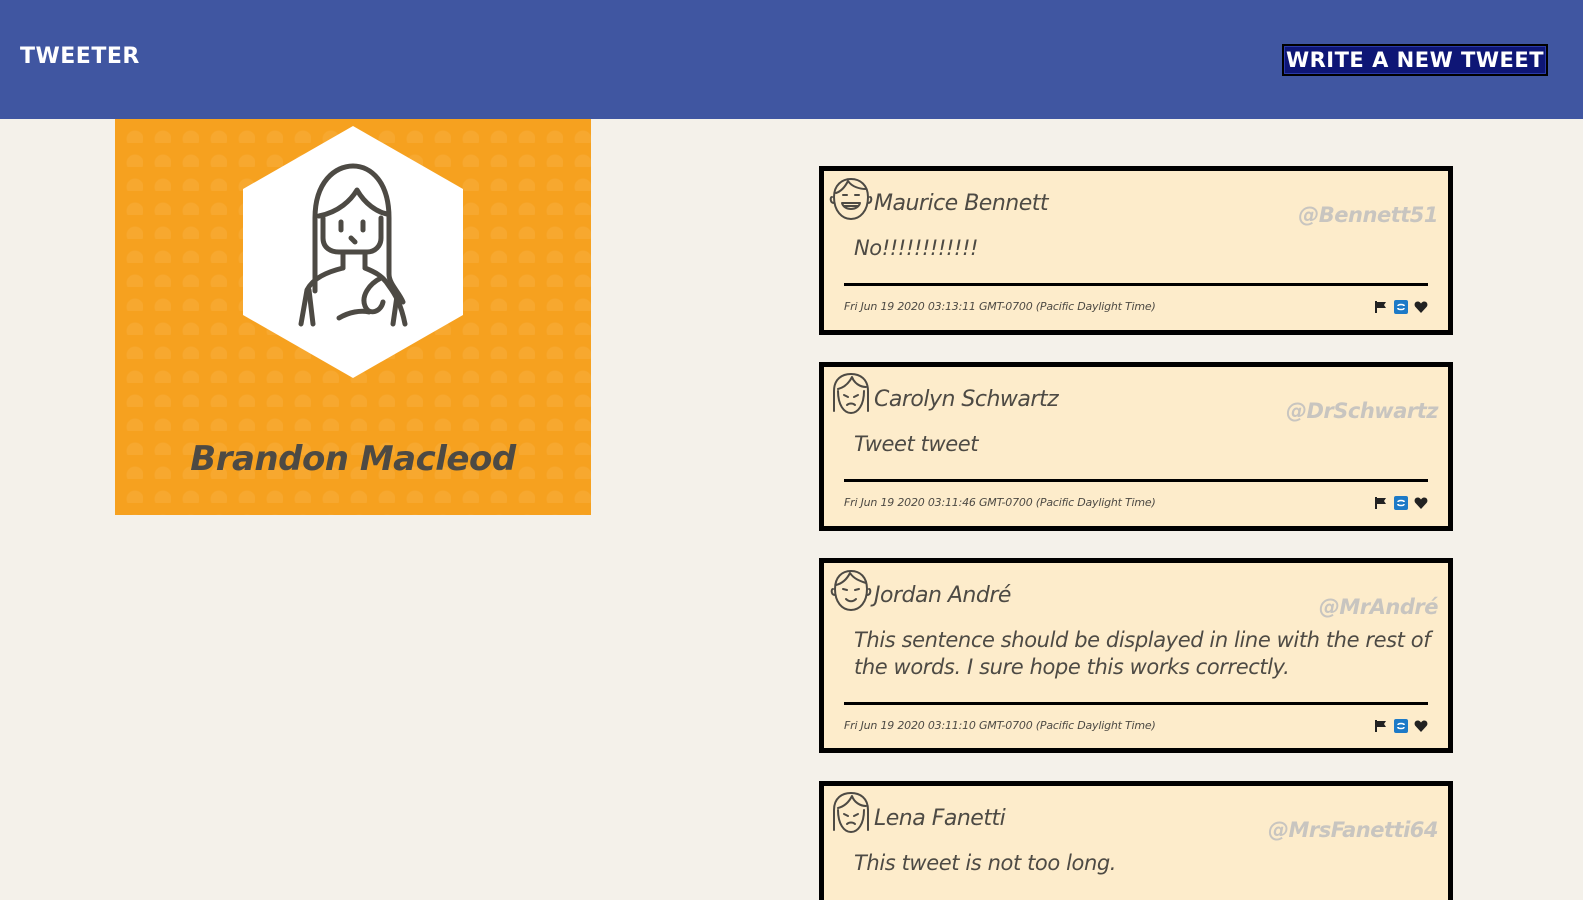 The height and width of the screenshot is (900, 1583). What do you see at coordinates (985, 863) in the screenshot?
I see `tweet-body: This tweet is not too long.` at bounding box center [985, 863].